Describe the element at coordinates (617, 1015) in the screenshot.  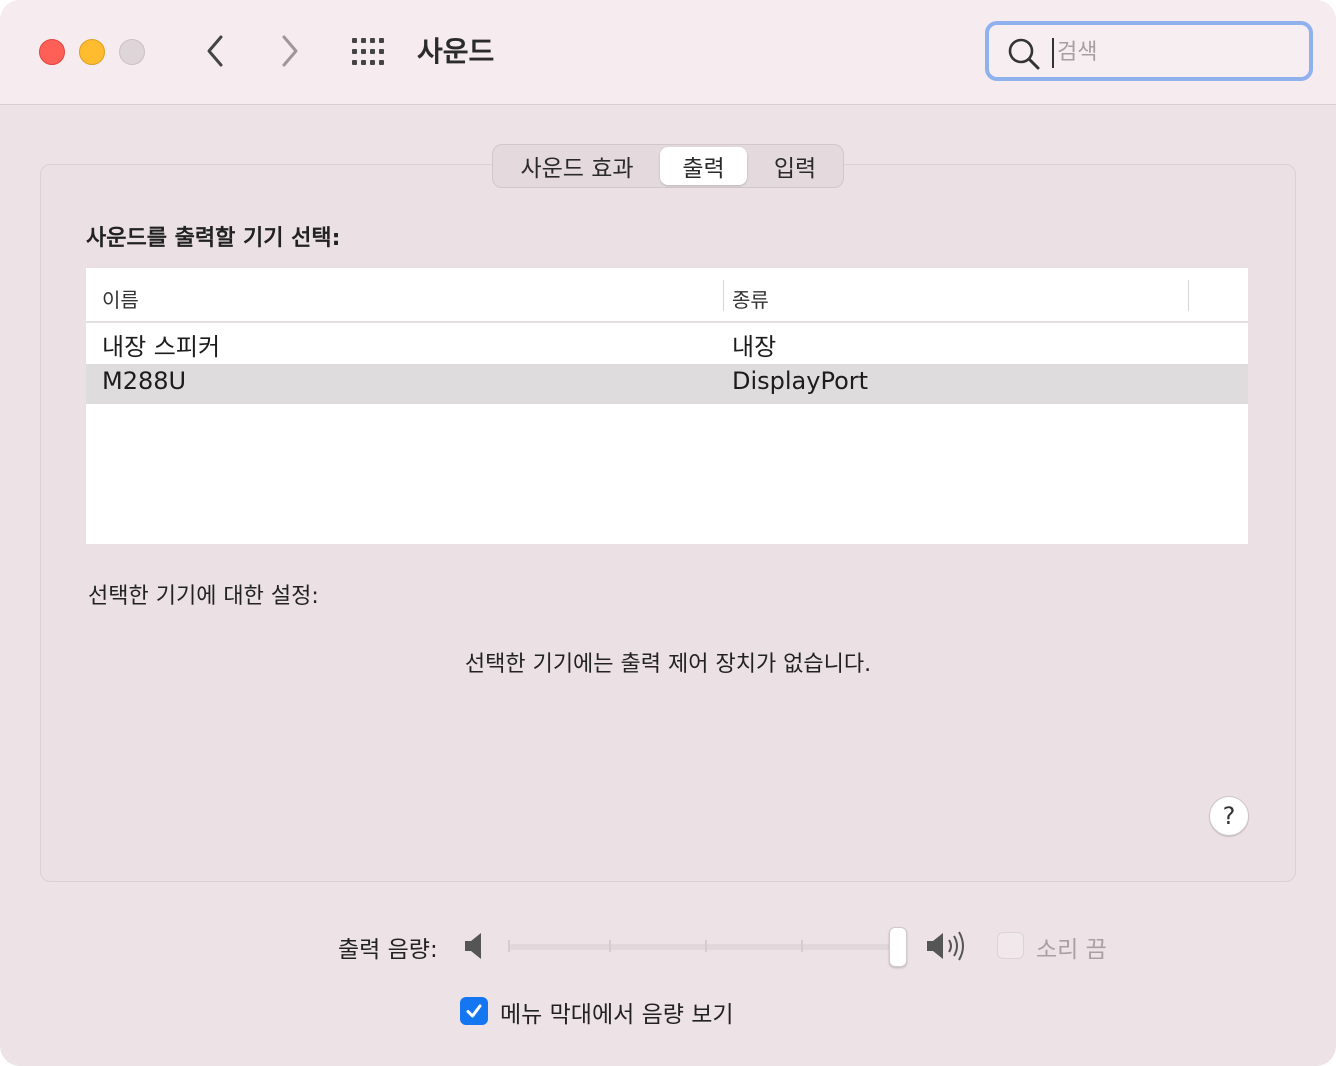
I see `show-volume-in-menubar-label: 메뉴 막대에서 음량 보기` at that location.